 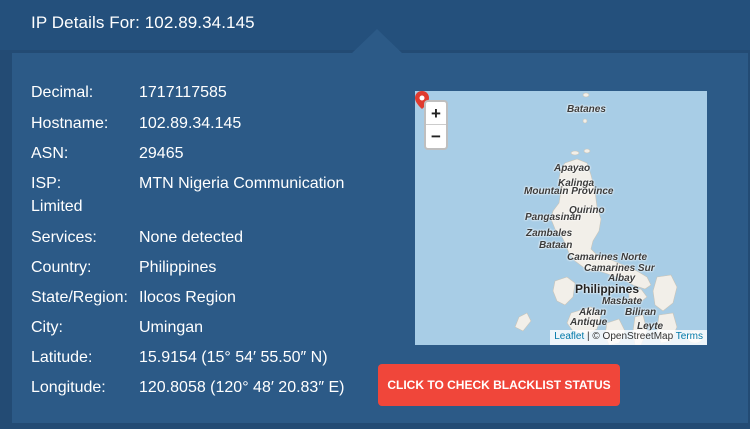 I want to click on header-pointer, so click(x=377, y=41).